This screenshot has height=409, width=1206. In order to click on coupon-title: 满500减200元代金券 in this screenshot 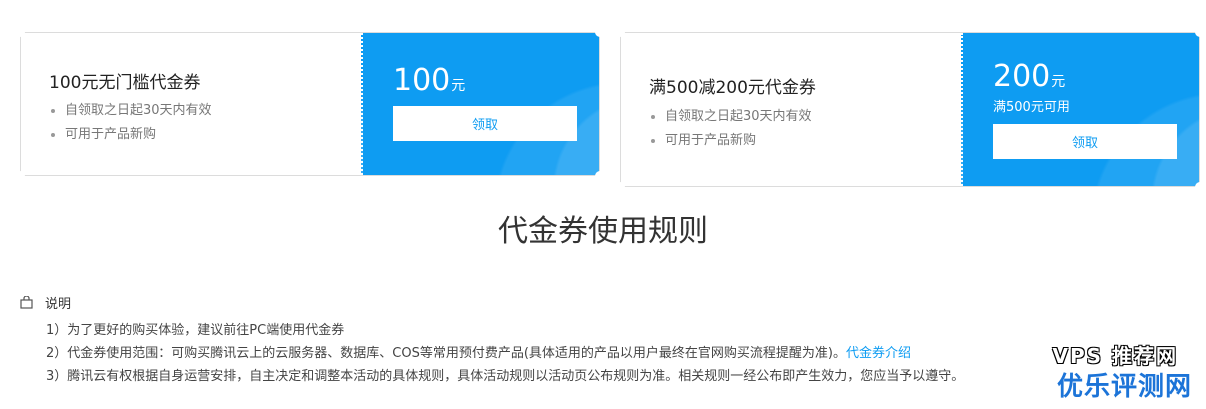, I will do `click(732, 88)`.